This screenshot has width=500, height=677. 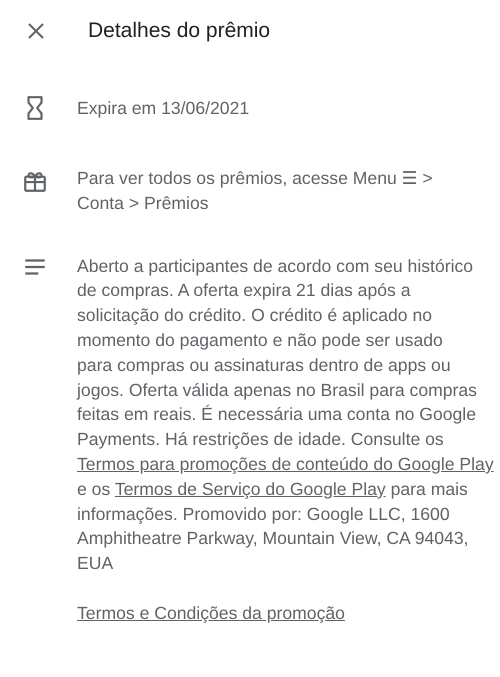 I want to click on info-text: Para ver todos os prêmios, acesse Menu ☰ > Conta > Prêmios, so click(x=255, y=191).